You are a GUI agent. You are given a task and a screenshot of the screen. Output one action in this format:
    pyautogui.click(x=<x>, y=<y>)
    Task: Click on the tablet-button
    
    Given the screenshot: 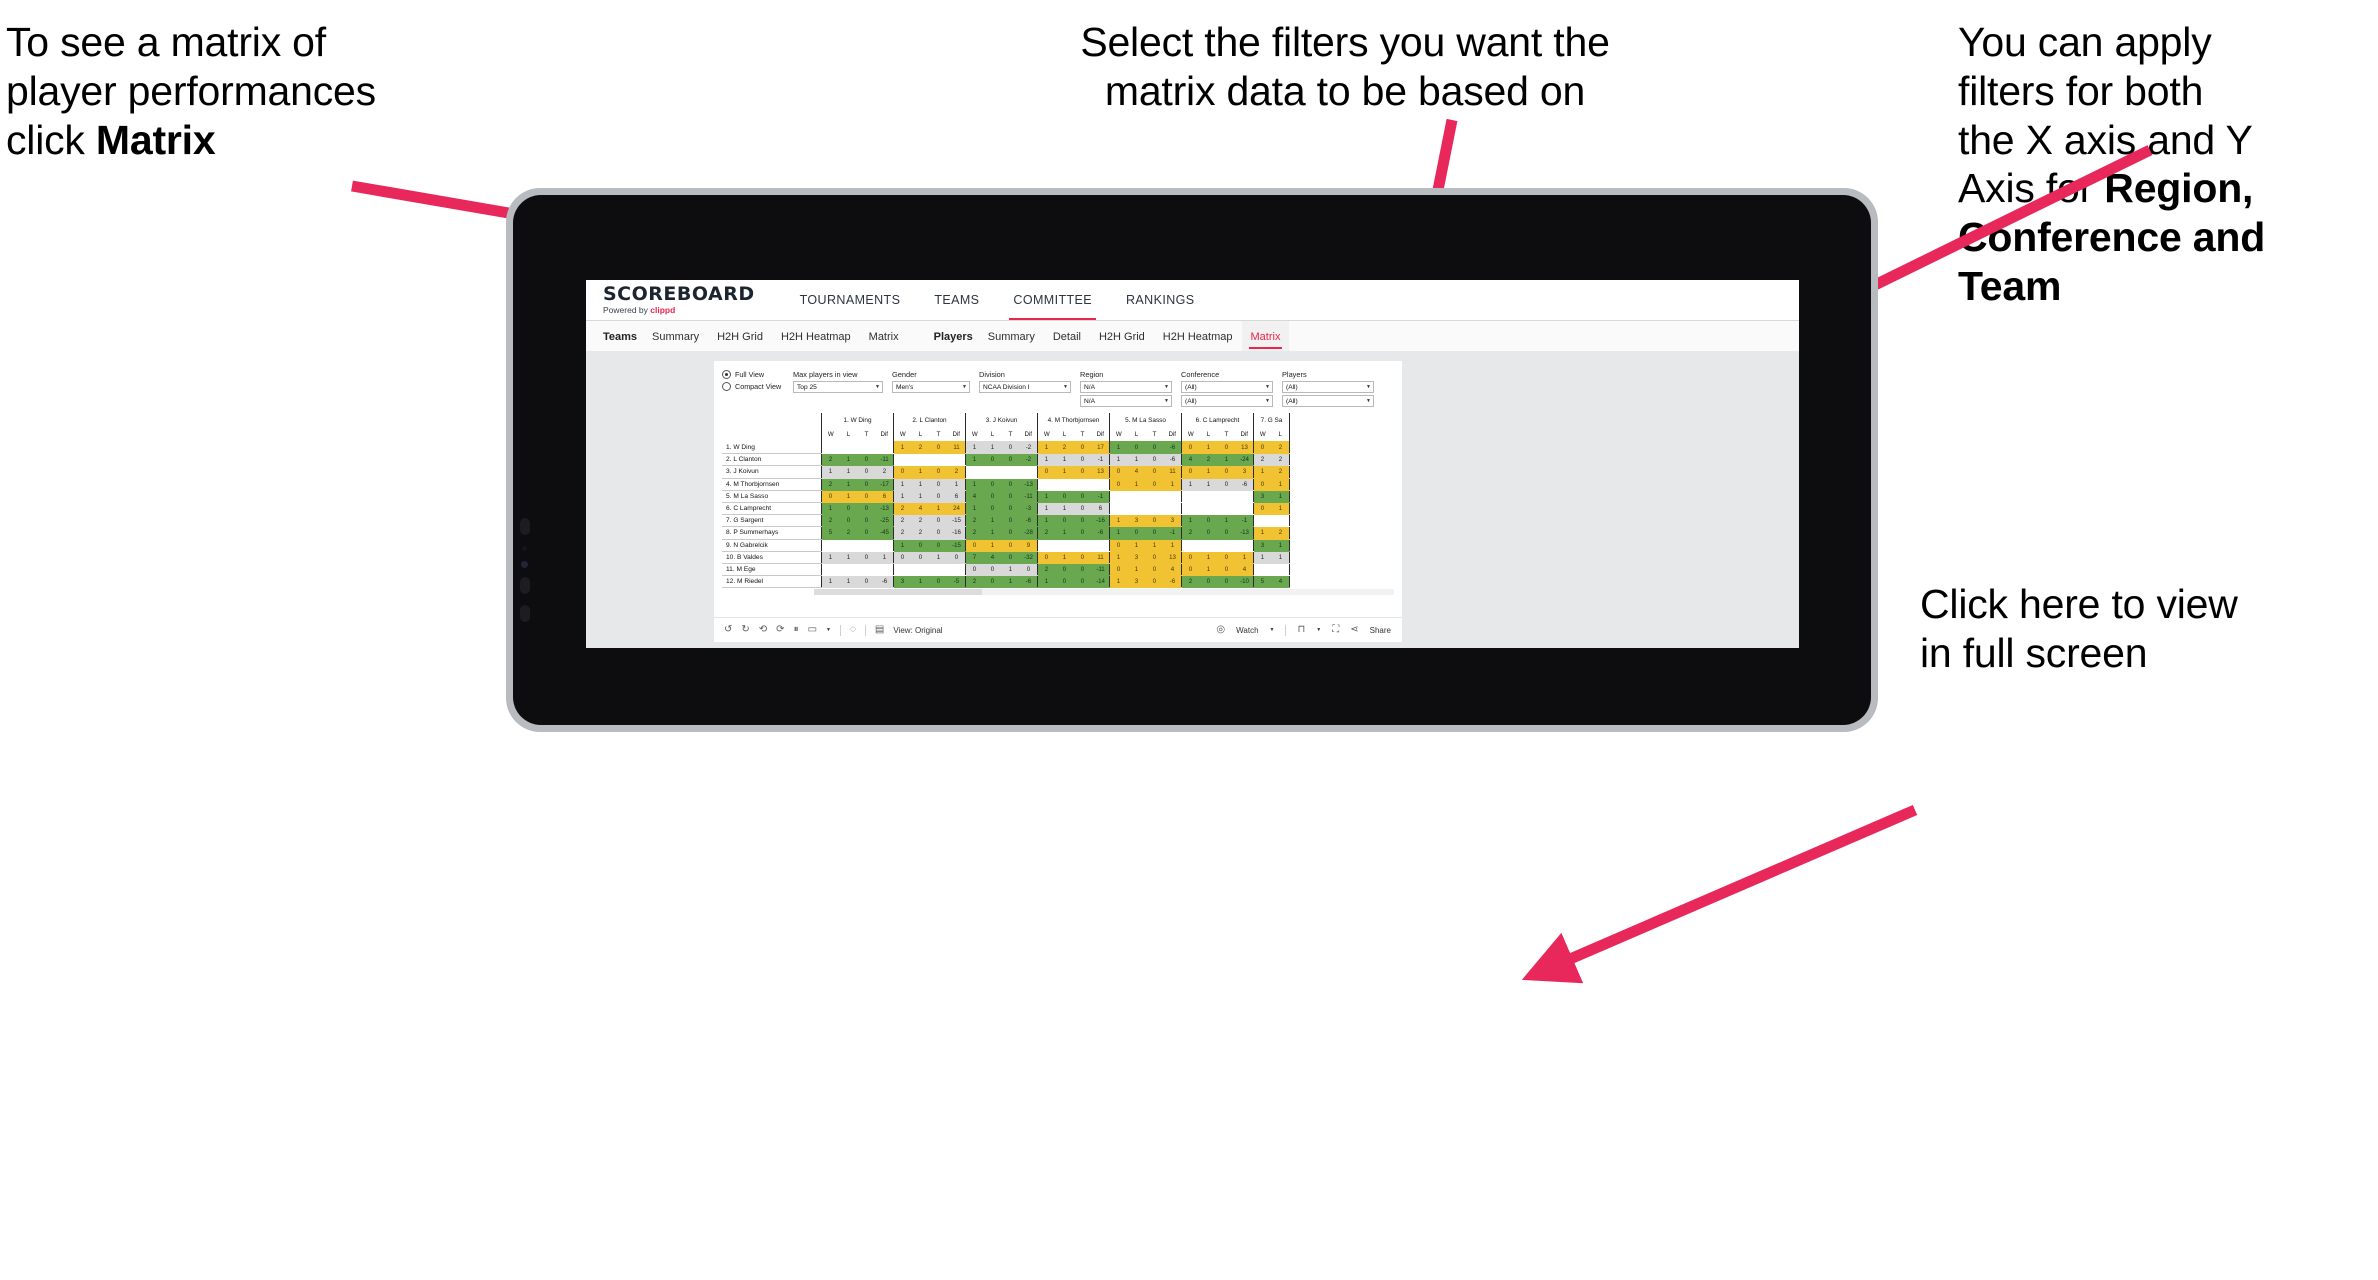 What is the action you would take?
    pyautogui.click(x=525, y=585)
    